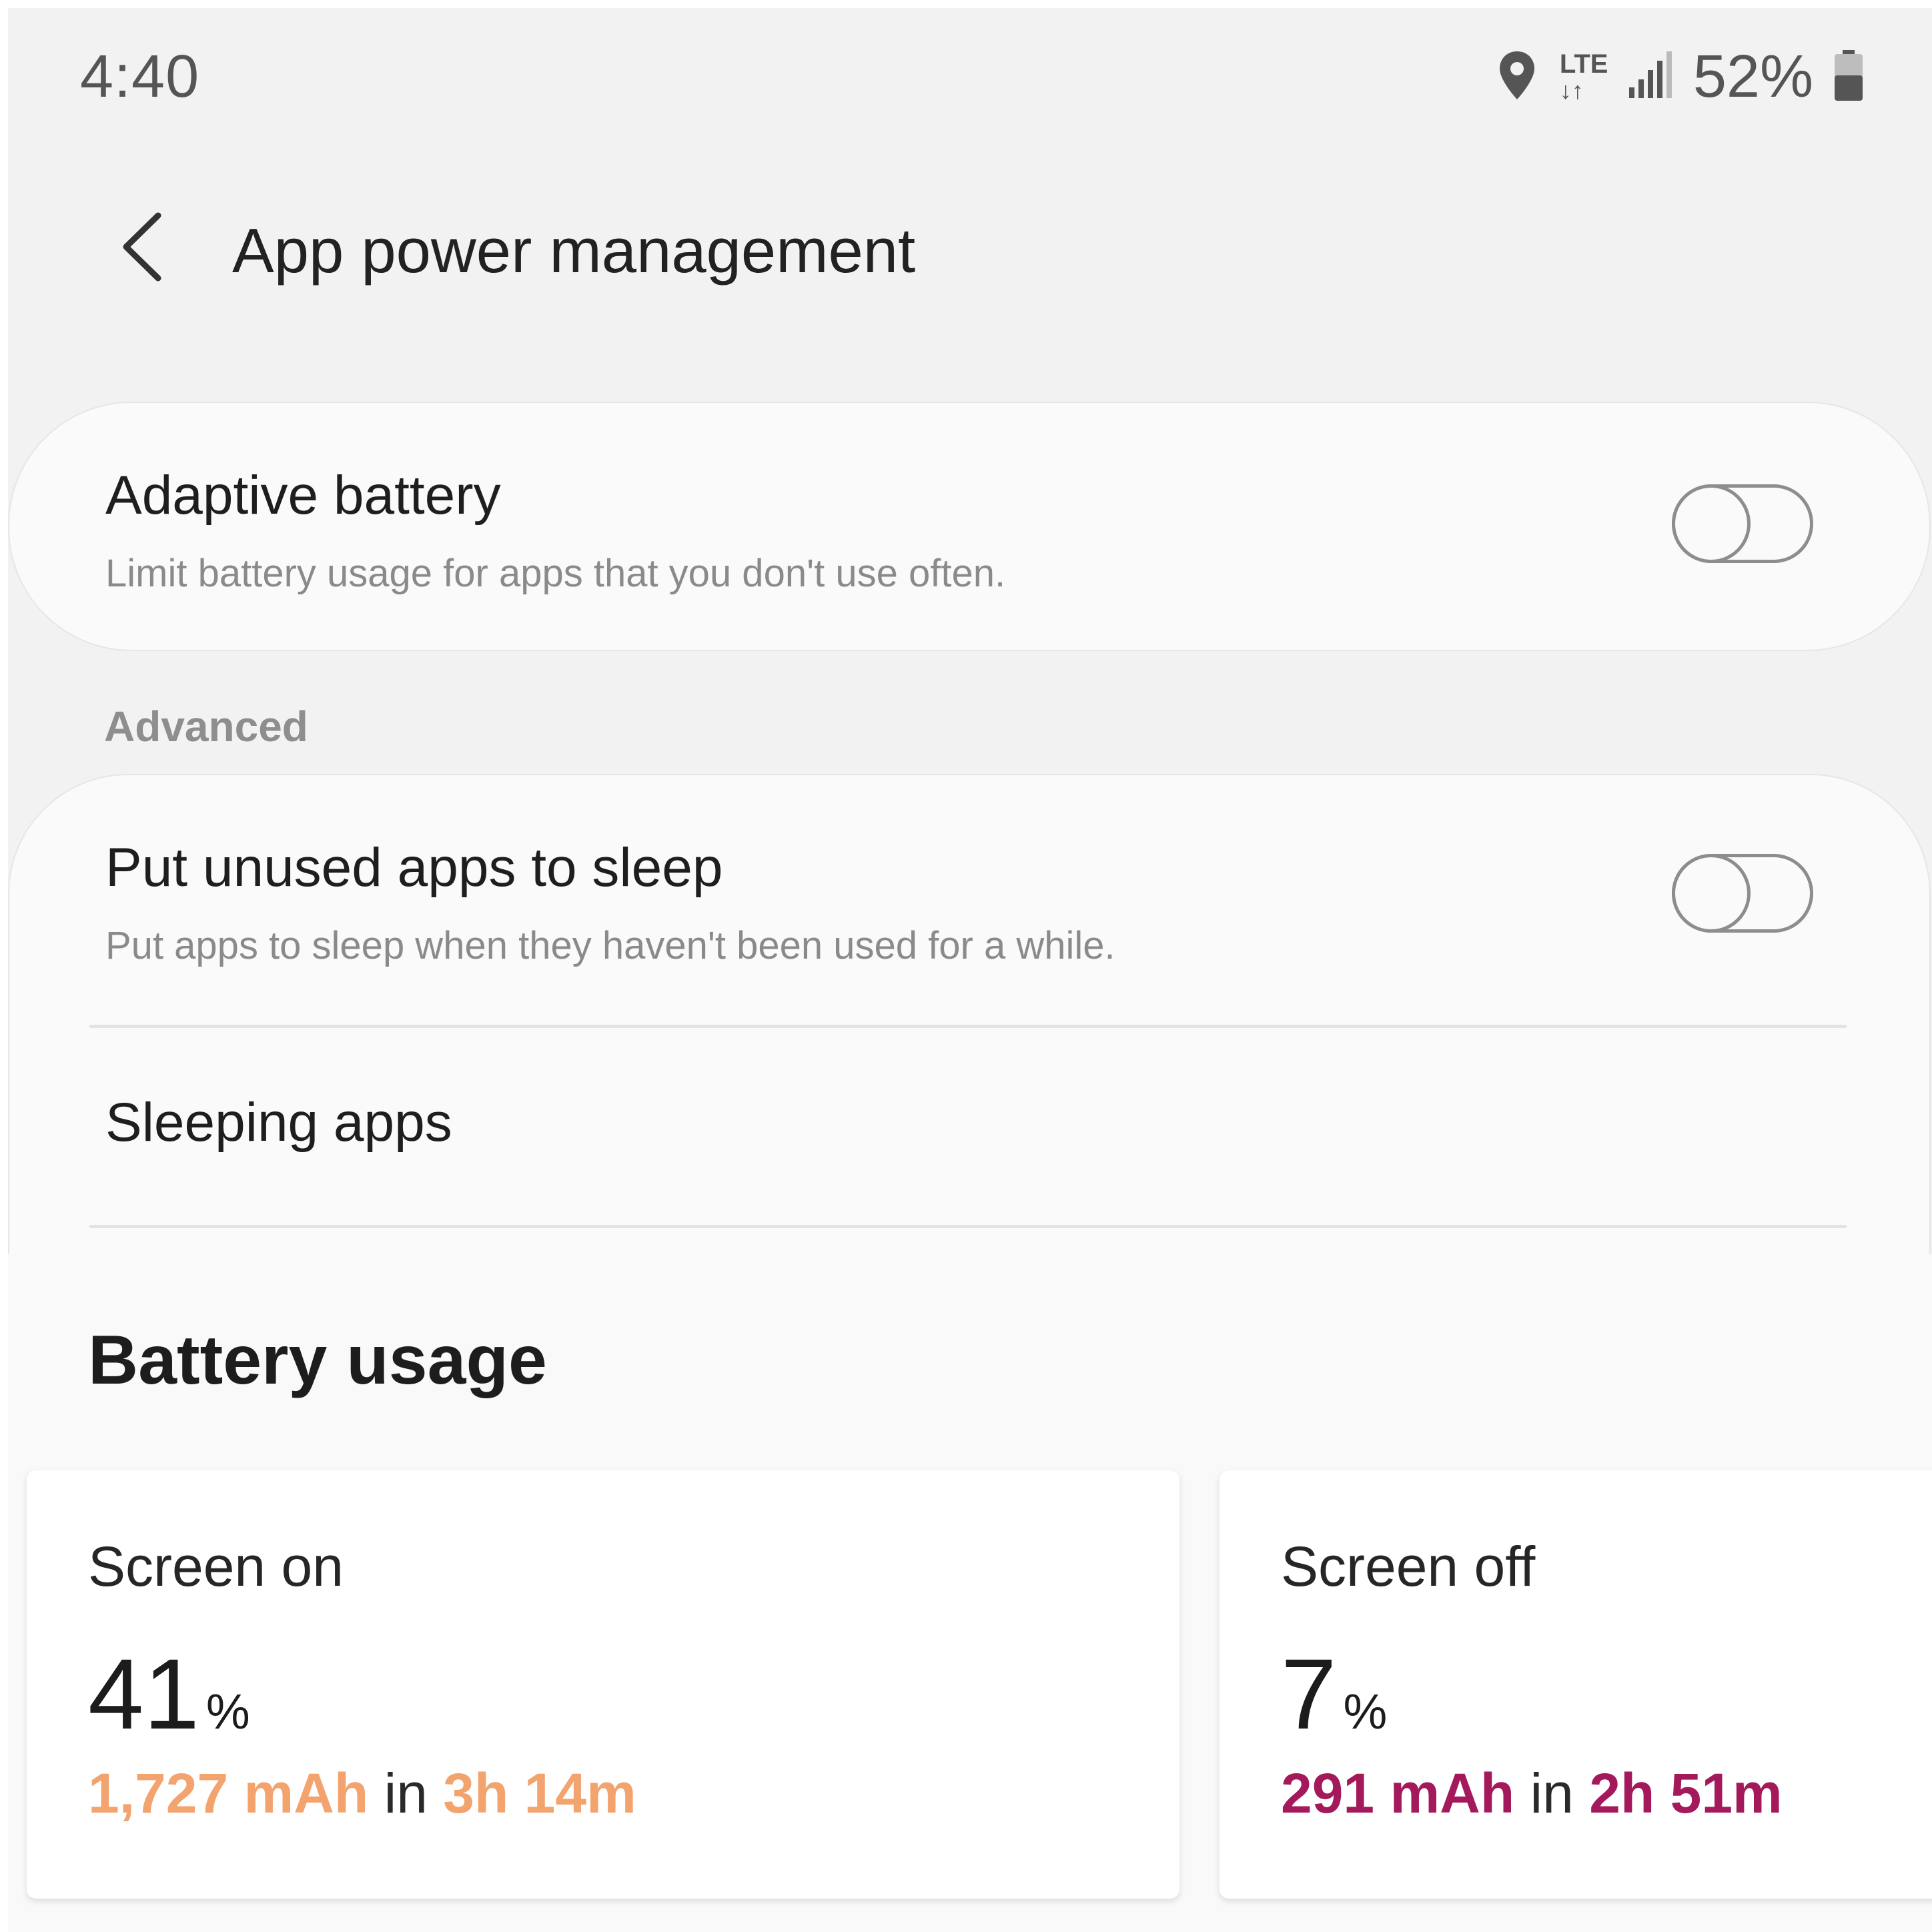 This screenshot has height=1932, width=1932. Describe the element at coordinates (140, 76) in the screenshot. I see `status-time: 4:40` at that location.